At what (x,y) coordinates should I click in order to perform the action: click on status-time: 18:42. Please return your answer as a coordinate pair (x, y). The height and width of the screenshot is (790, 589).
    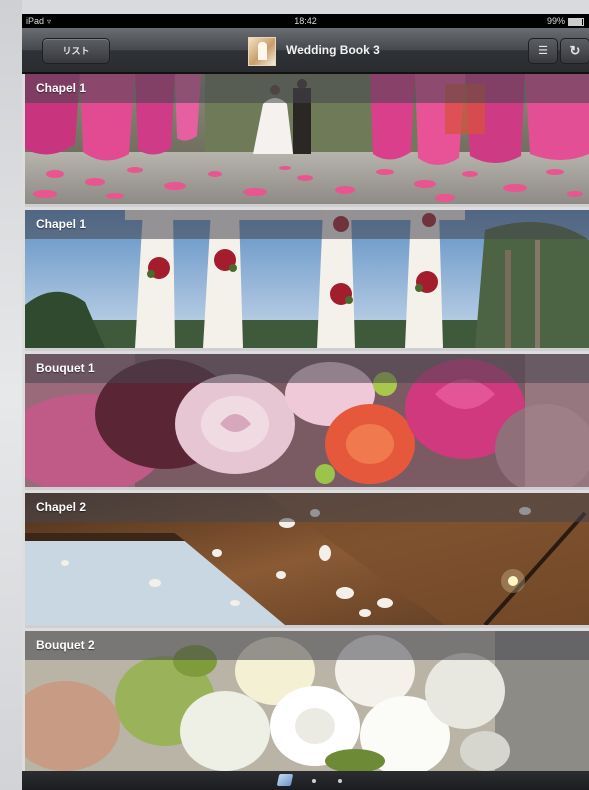
    Looking at the image, I should click on (305, 21).